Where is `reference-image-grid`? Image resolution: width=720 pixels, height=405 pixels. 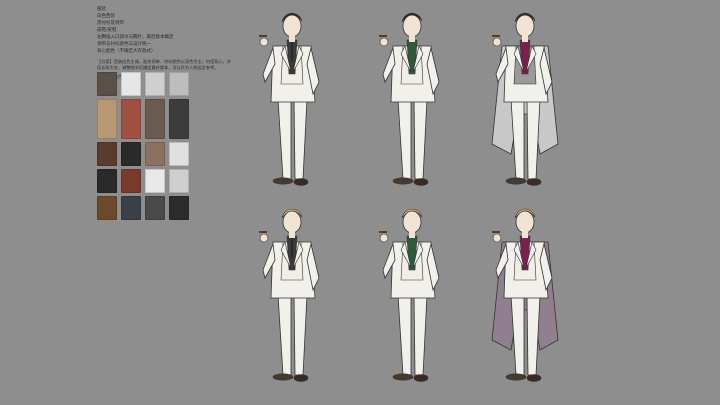 reference-image-grid is located at coordinates (143, 146).